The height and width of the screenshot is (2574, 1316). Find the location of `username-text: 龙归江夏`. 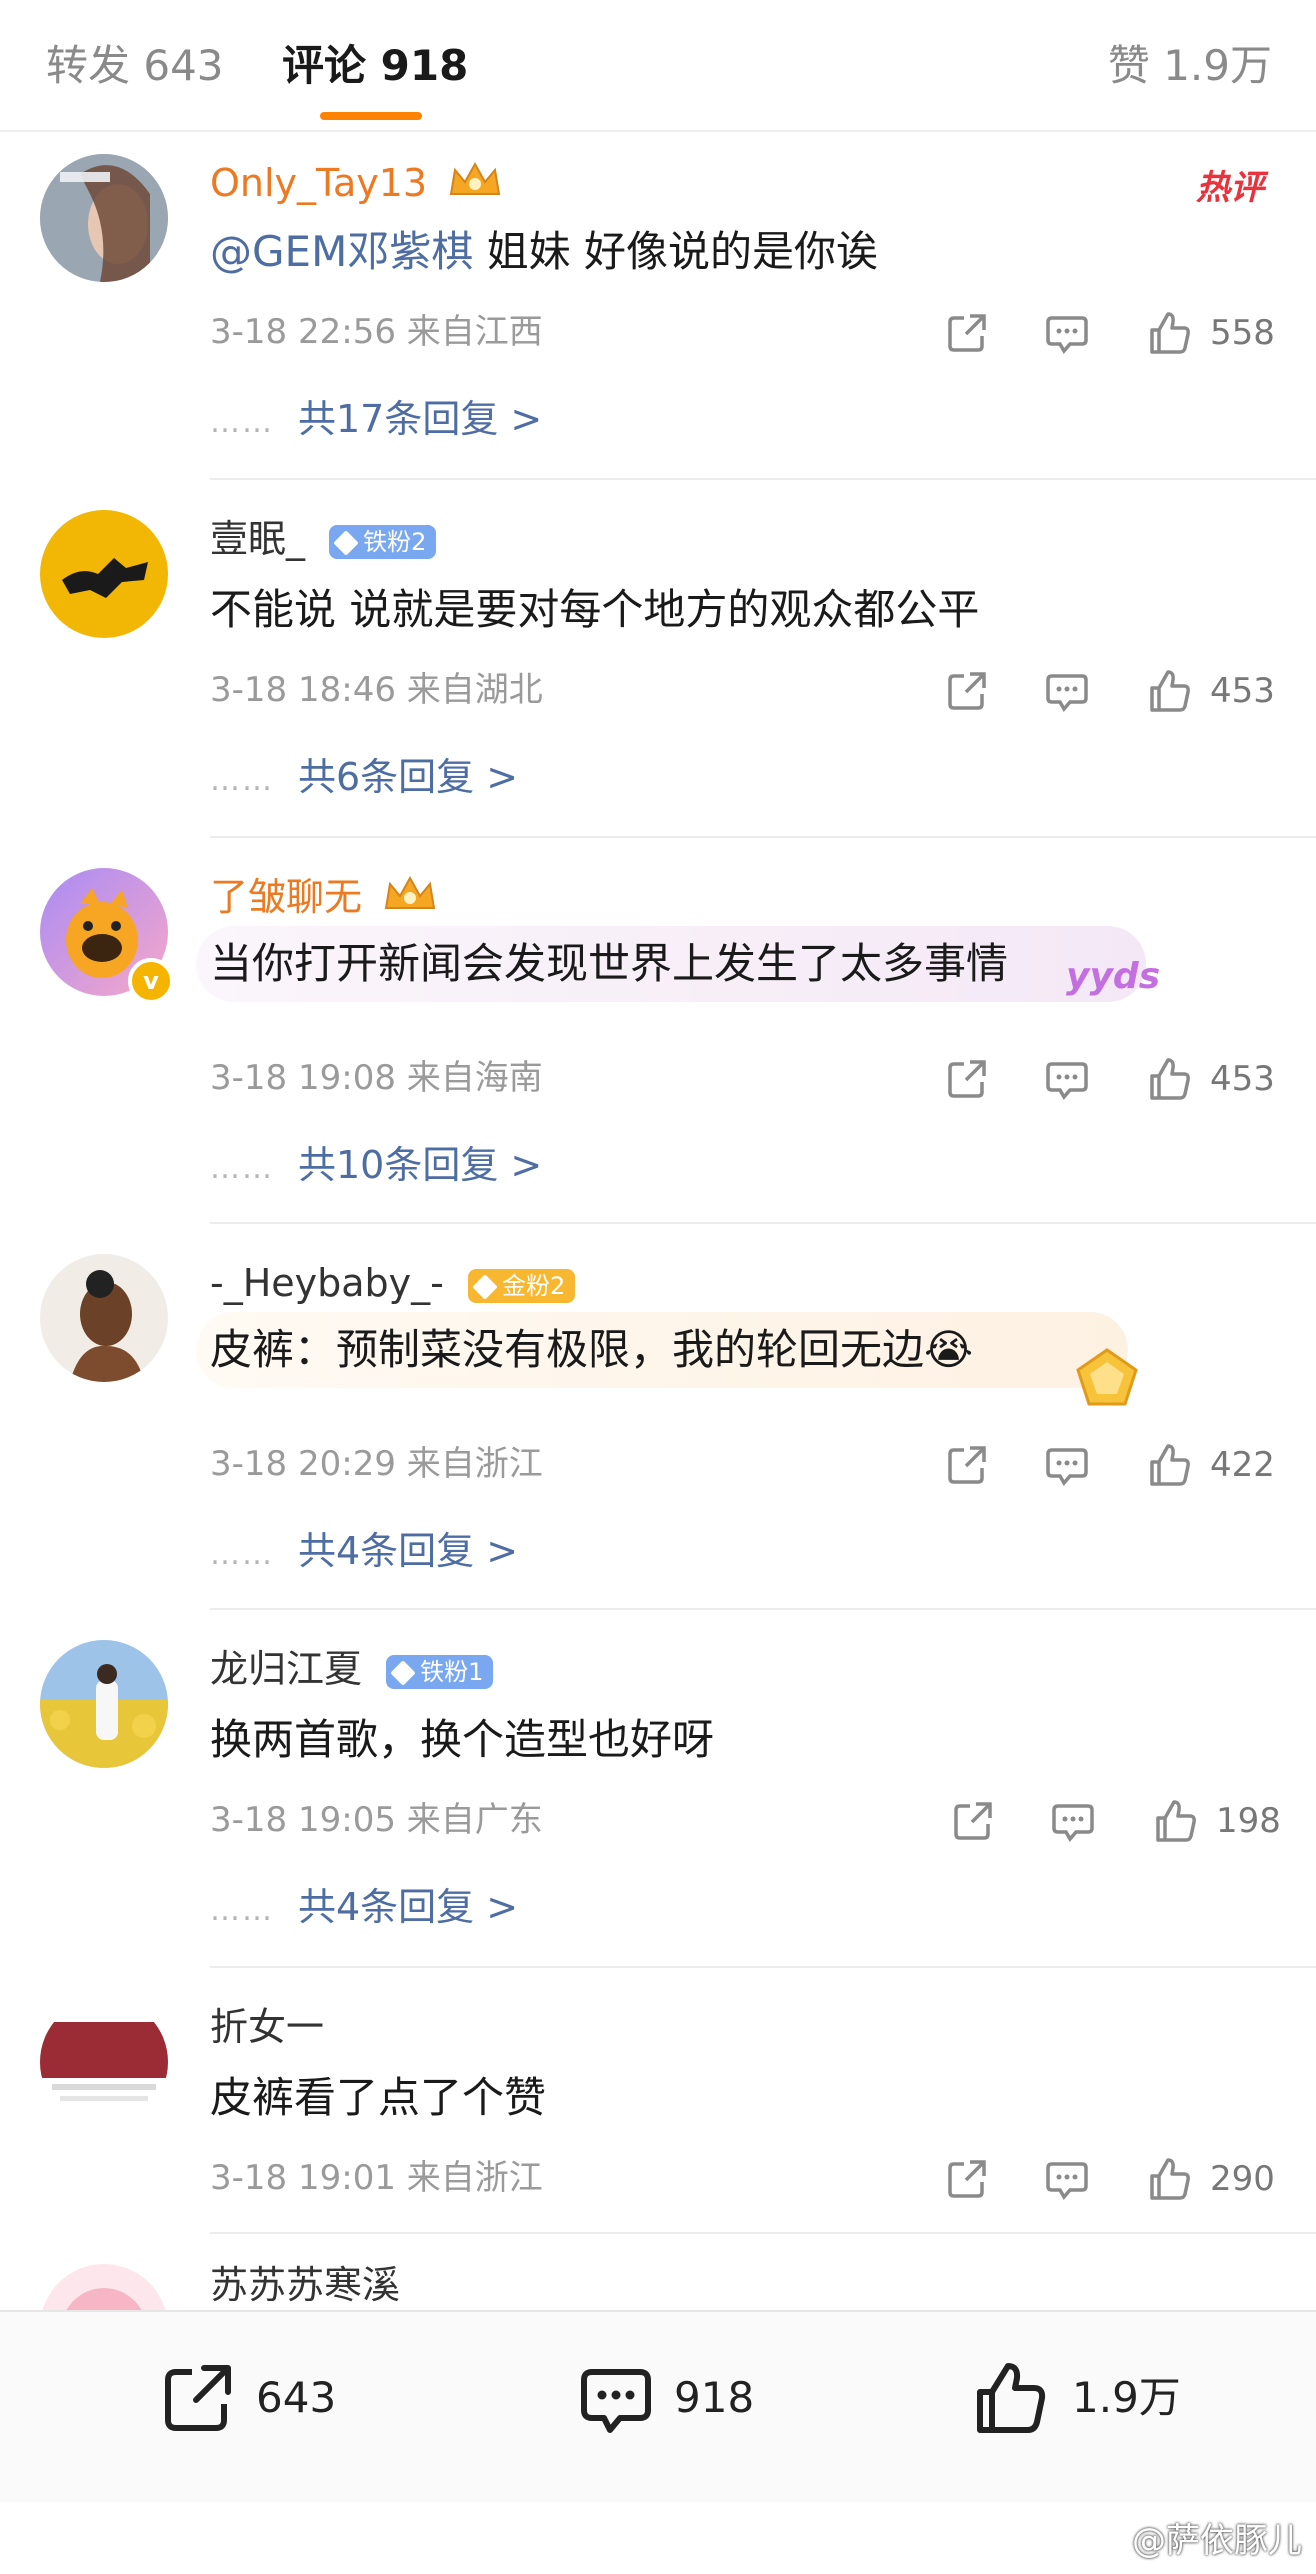

username-text: 龙归江夏 is located at coordinates (286, 1669).